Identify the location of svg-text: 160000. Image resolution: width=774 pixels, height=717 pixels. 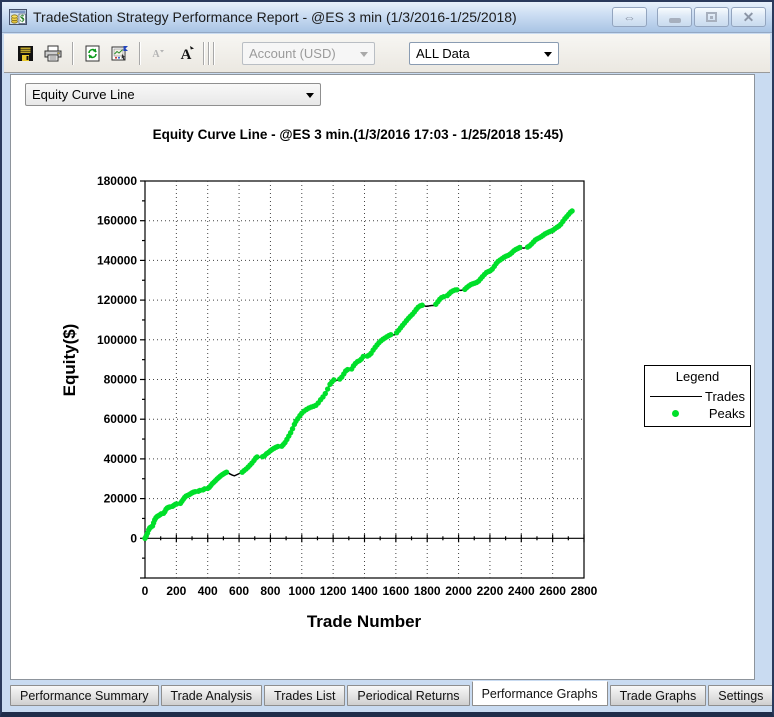
(117, 221).